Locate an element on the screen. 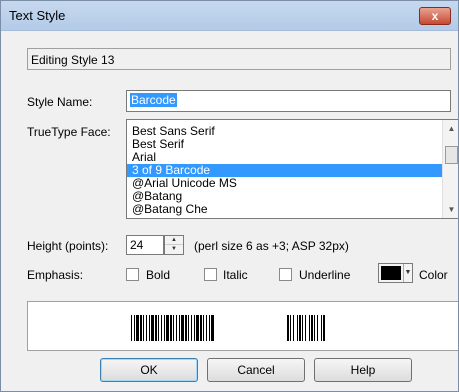 This screenshot has width=459, height=392. scroll-thumb is located at coordinates (451, 155).